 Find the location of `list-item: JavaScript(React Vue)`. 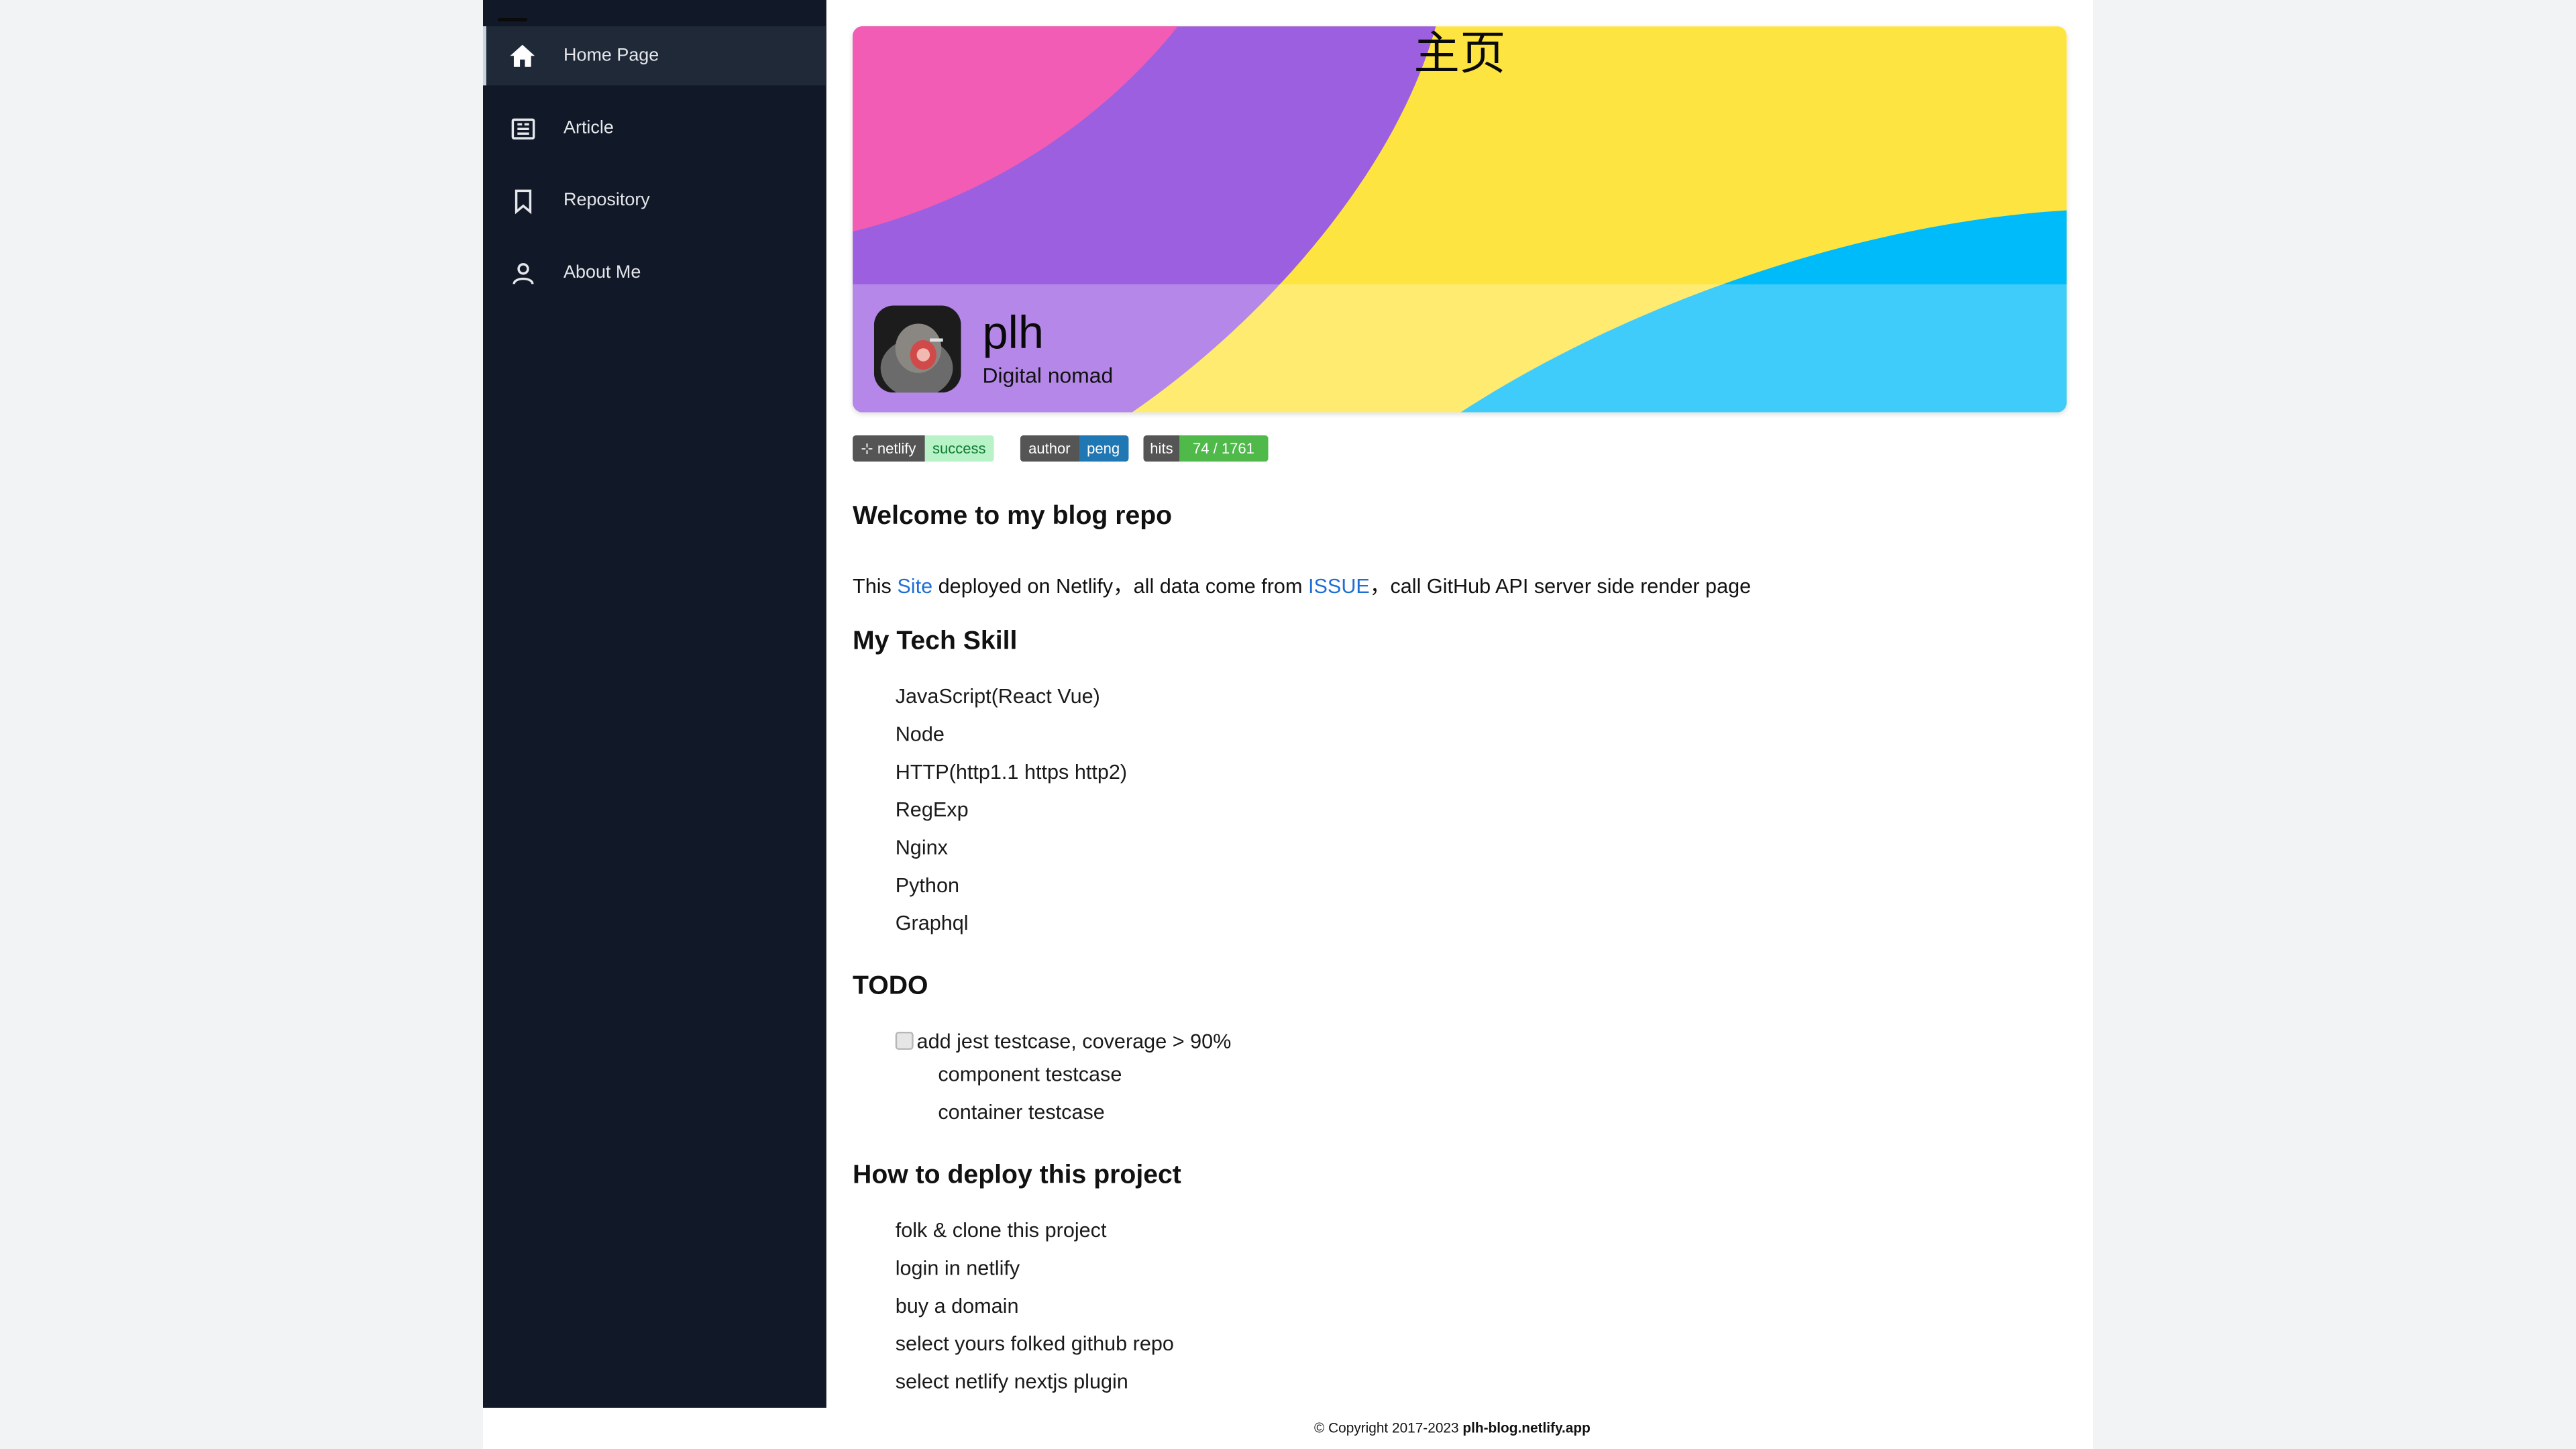

list-item: JavaScript(React Vue) is located at coordinates (997, 696).